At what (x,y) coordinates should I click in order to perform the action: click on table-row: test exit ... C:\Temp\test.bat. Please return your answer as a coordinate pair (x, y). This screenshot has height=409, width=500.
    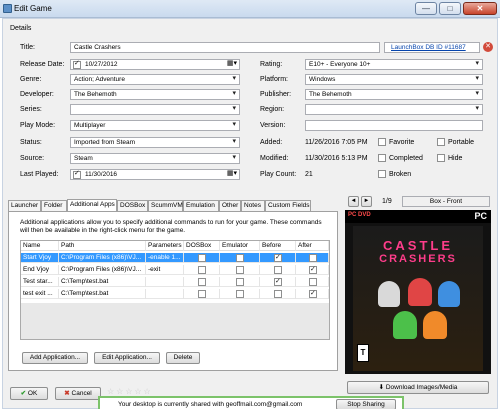
    Looking at the image, I should click on (175, 294).